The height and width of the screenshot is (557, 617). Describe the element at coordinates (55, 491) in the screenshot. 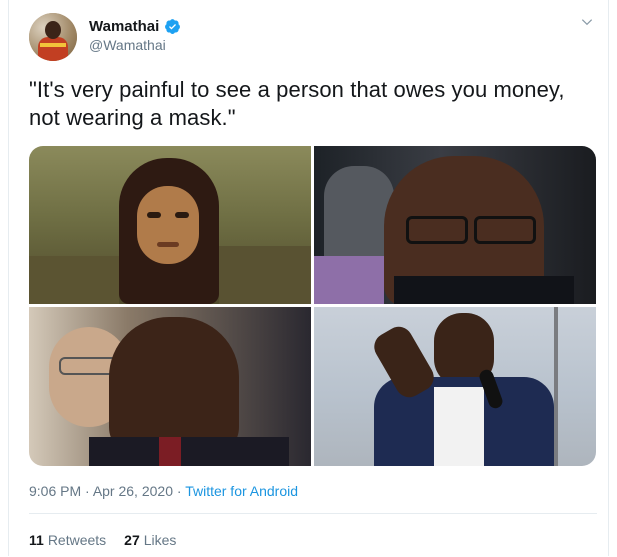

I see `tweet-time: 9:06 PM` at that location.